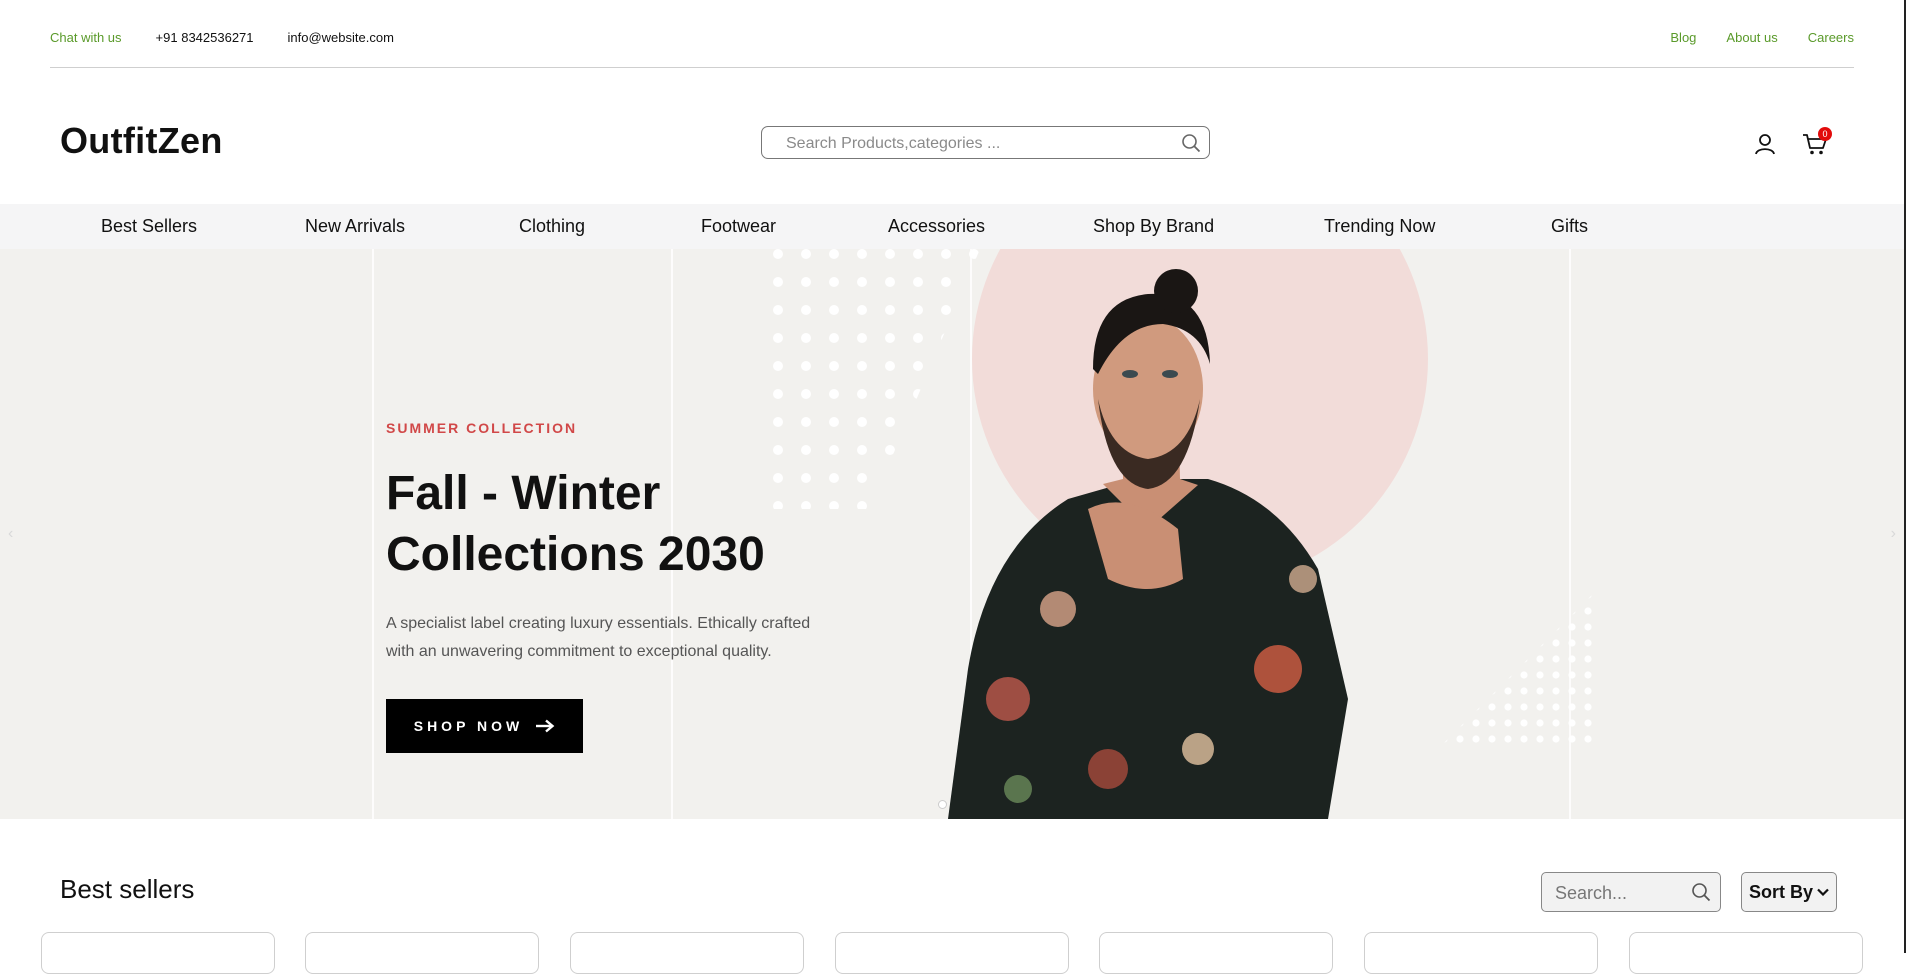 This screenshot has width=1906, height=974. Describe the element at coordinates (127, 889) in the screenshot. I see `best-sellers-heading: Best sellers` at that location.